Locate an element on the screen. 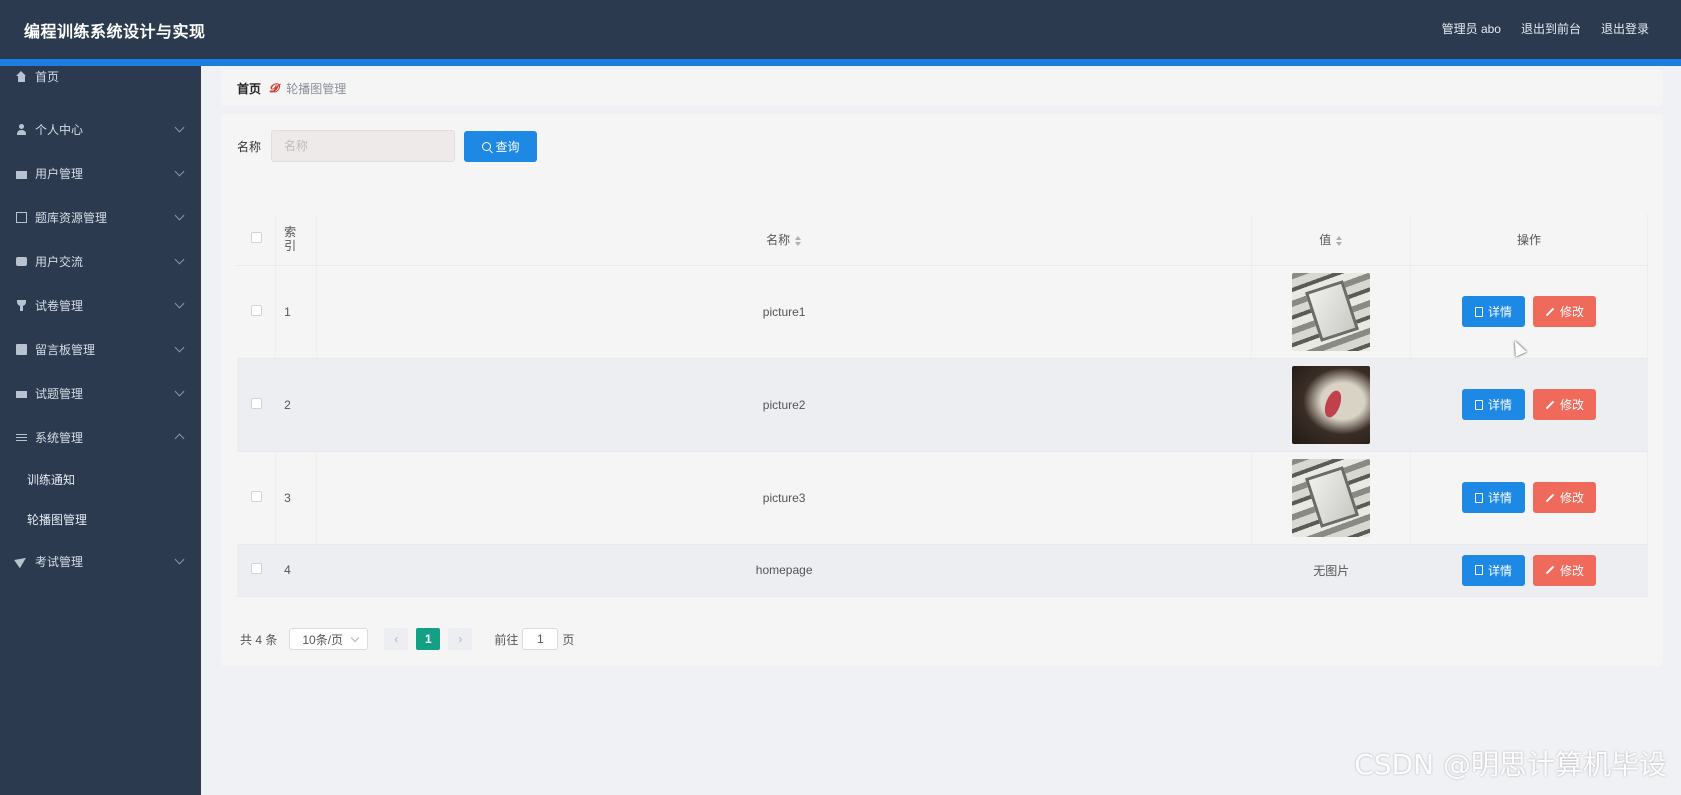 The width and height of the screenshot is (1681, 795). sidebar-subitem-carousel-management: 轮播图管理 is located at coordinates (100, 519).